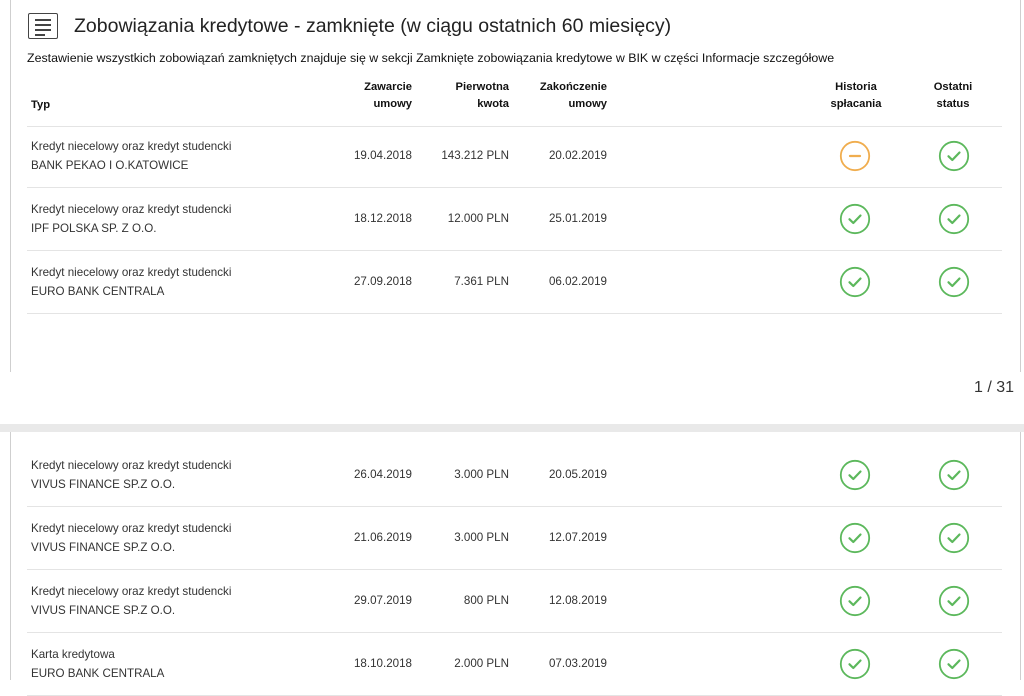  Describe the element at coordinates (482, 95) in the screenshot. I see `header-amount: Pierwotna kwota` at that location.